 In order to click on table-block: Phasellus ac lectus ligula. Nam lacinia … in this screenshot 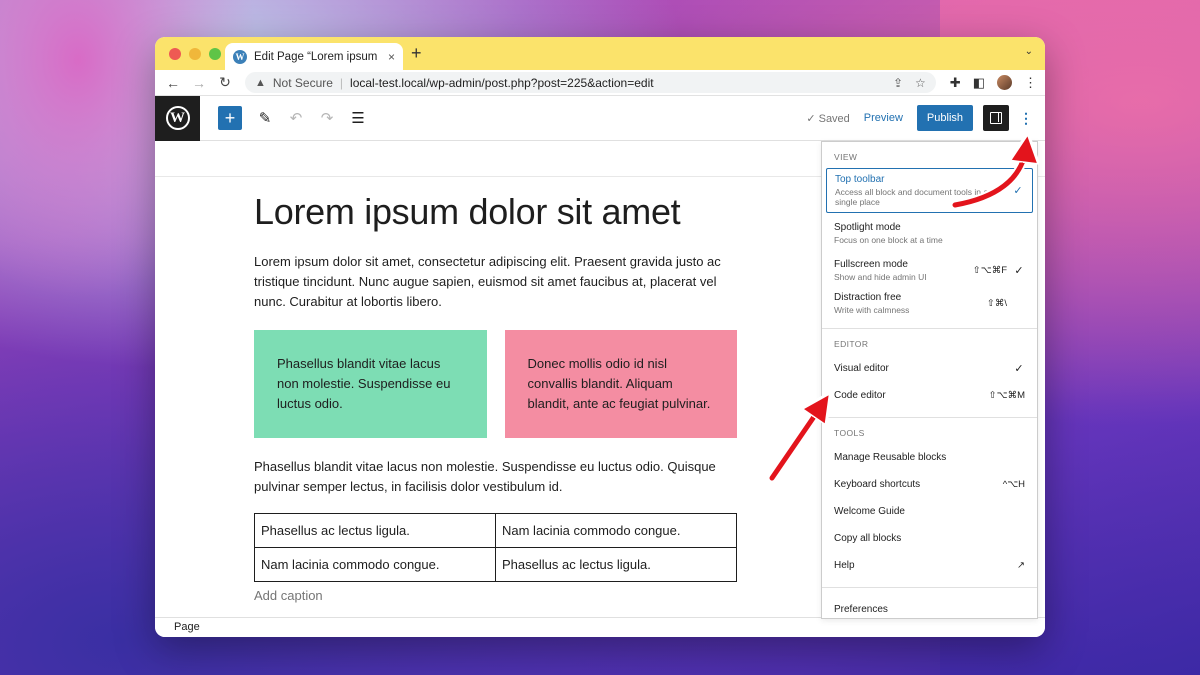, I will do `click(495, 547)`.